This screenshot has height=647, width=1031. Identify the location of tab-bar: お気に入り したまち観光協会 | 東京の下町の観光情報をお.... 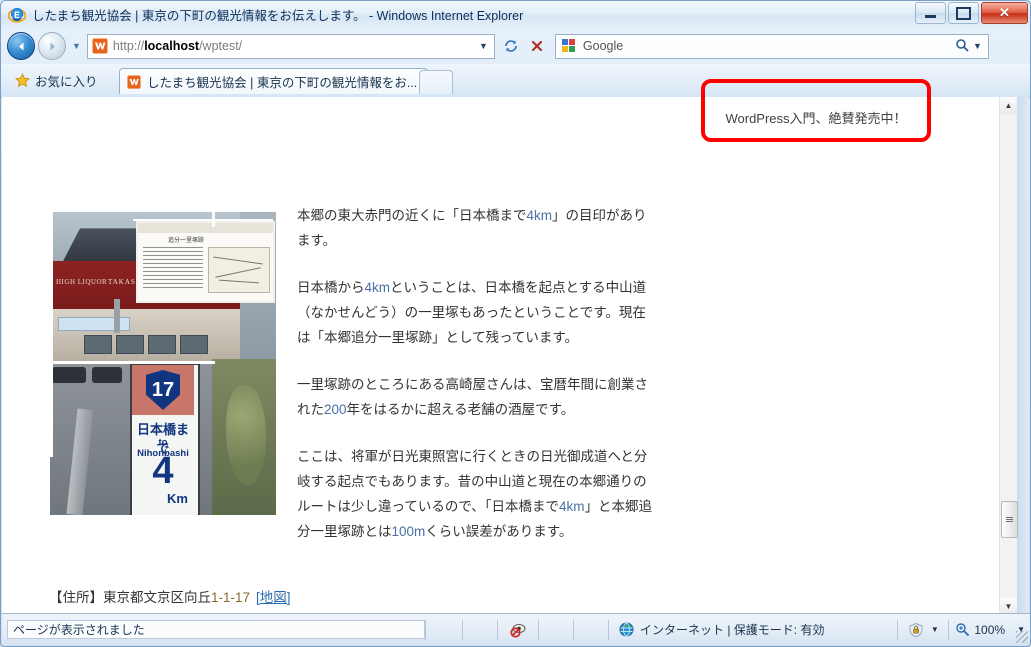
(515, 81).